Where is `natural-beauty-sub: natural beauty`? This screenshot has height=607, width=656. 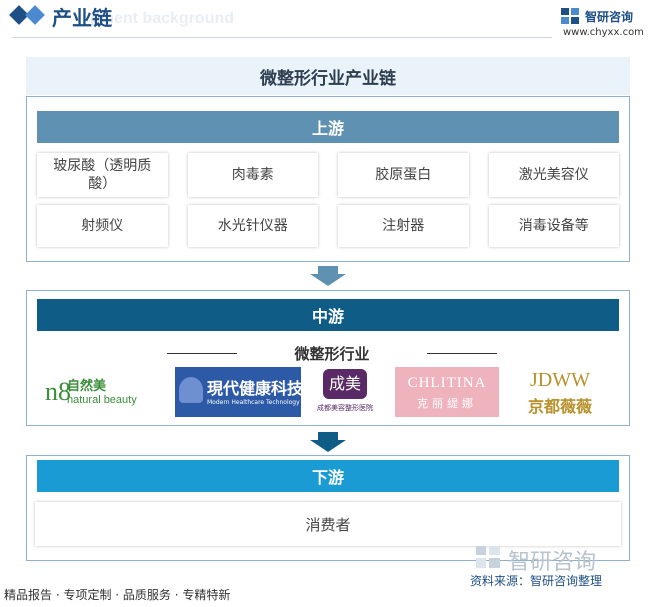
natural-beauty-sub: natural beauty is located at coordinates (102, 400).